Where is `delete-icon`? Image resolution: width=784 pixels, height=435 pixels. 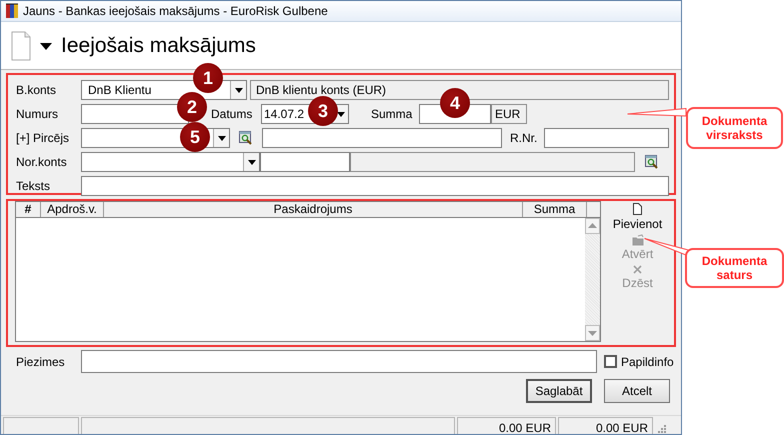 delete-icon is located at coordinates (637, 269).